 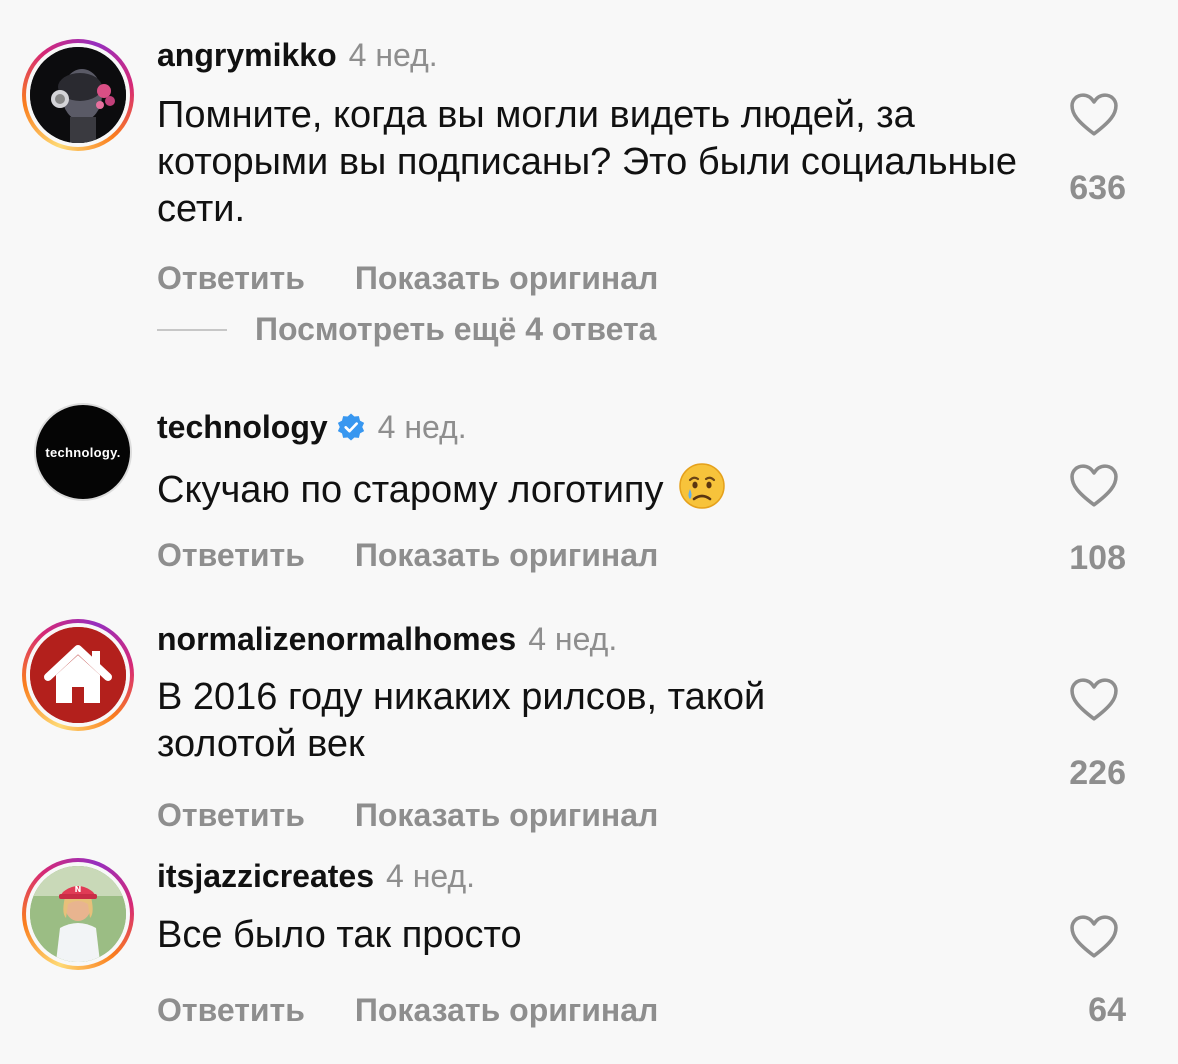 What do you see at coordinates (247, 55) in the screenshot?
I see `username: angrymikko` at bounding box center [247, 55].